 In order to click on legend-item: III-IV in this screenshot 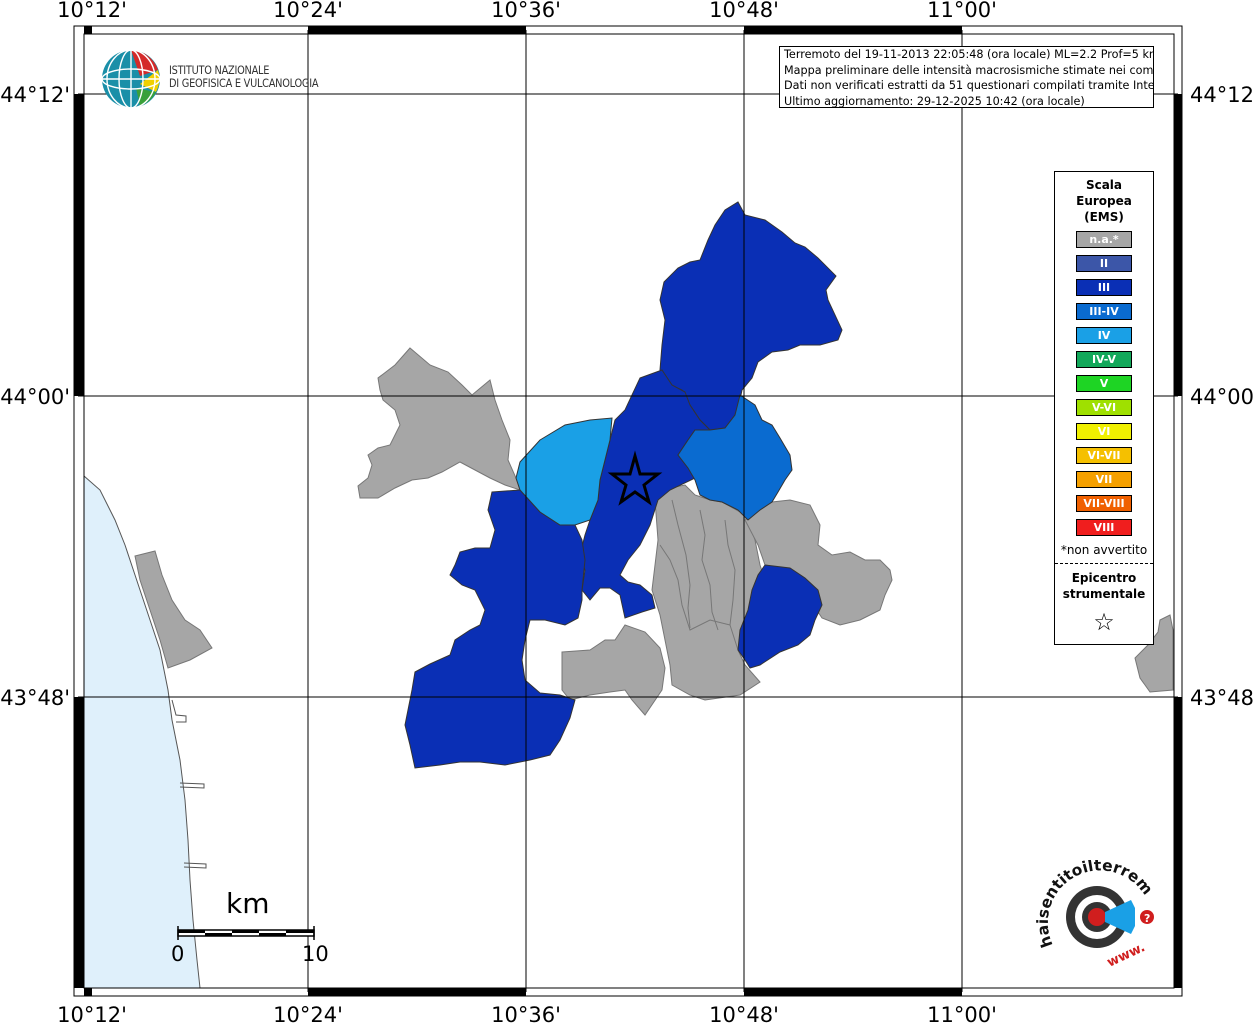, I will do `click(1104, 311)`.